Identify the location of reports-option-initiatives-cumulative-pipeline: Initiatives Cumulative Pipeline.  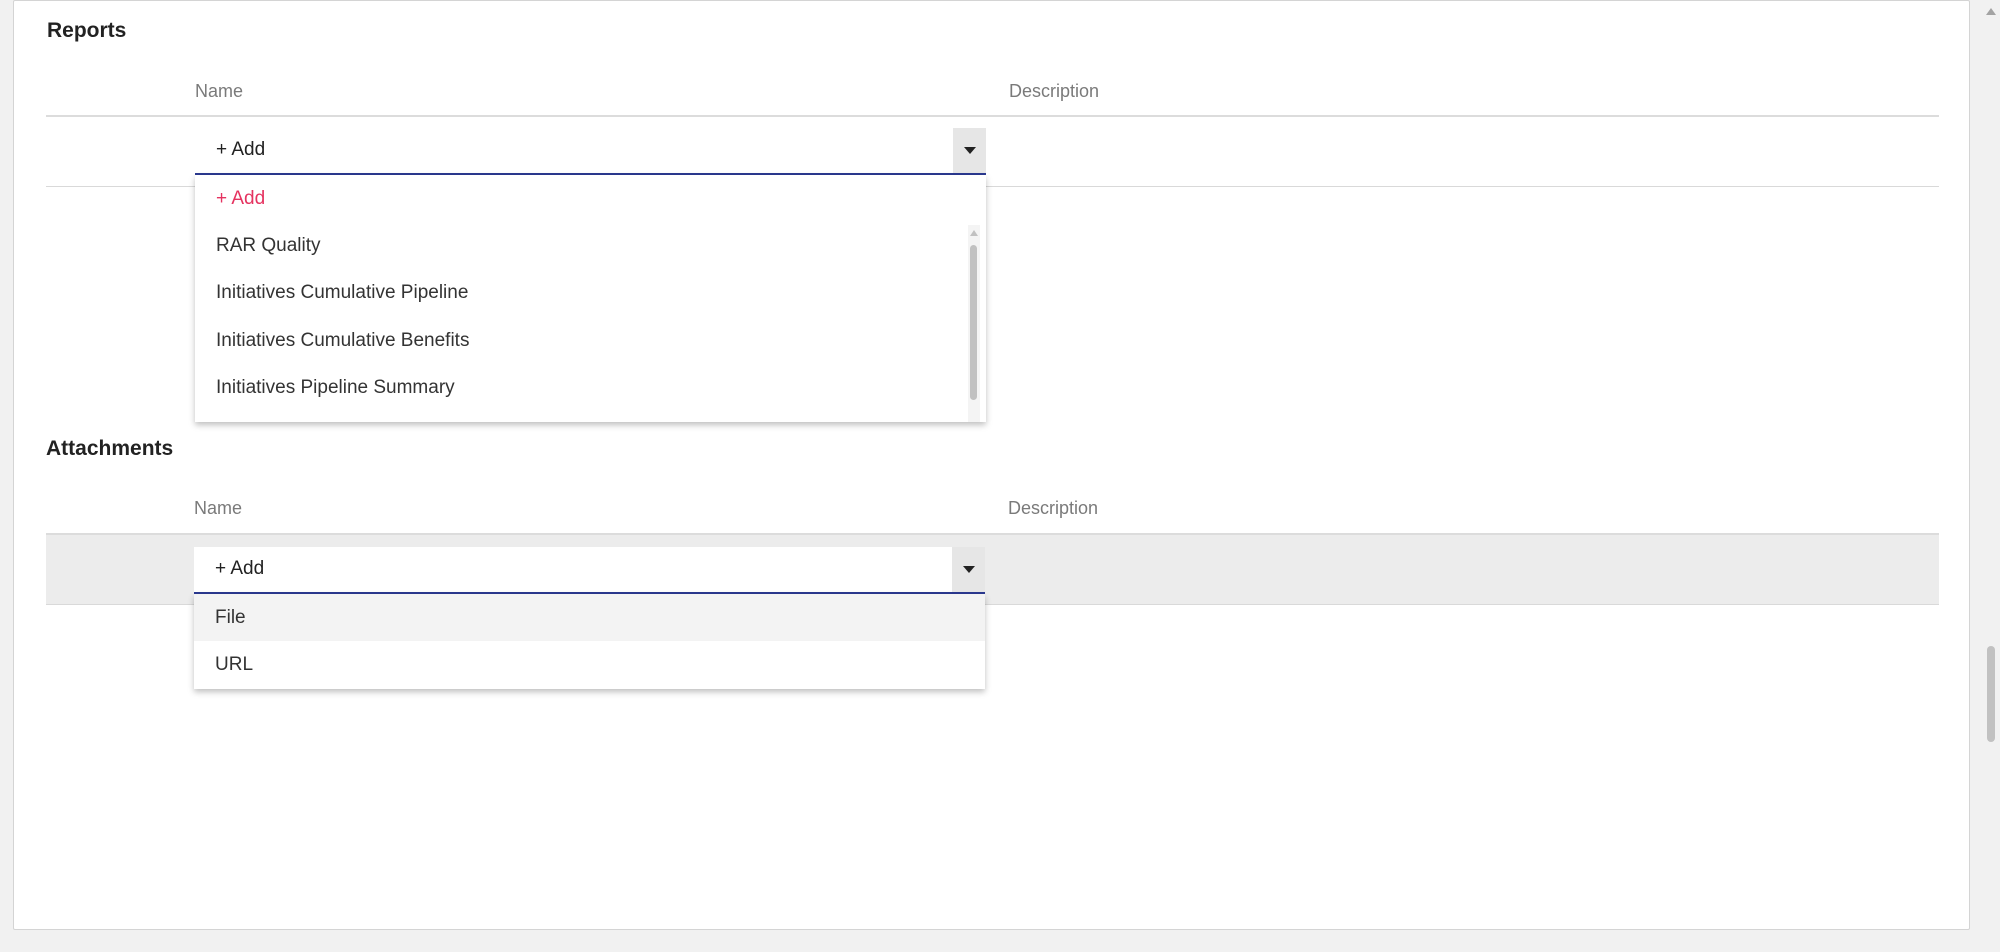
(590, 292).